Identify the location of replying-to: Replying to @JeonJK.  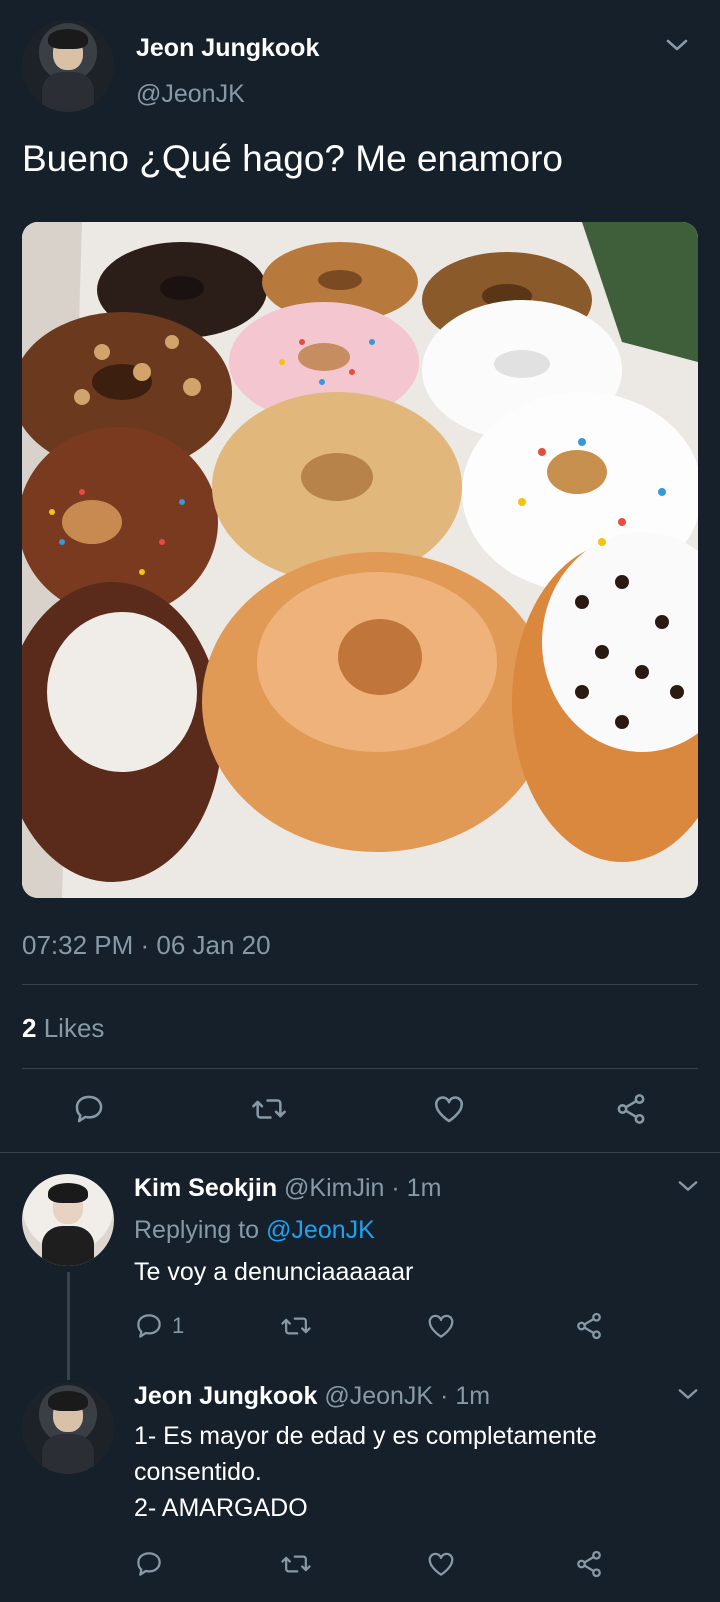
(254, 1230).